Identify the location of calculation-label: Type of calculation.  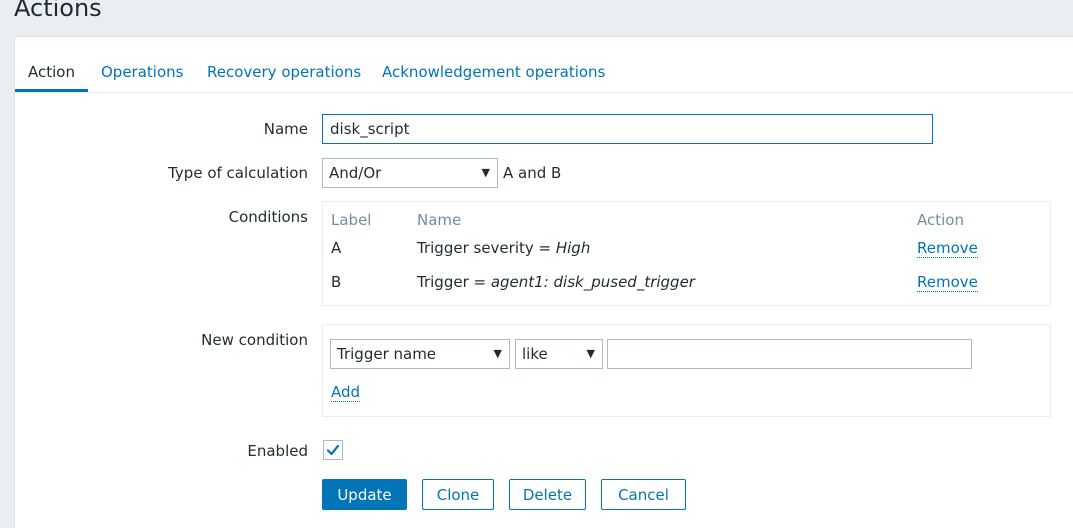
(238, 173).